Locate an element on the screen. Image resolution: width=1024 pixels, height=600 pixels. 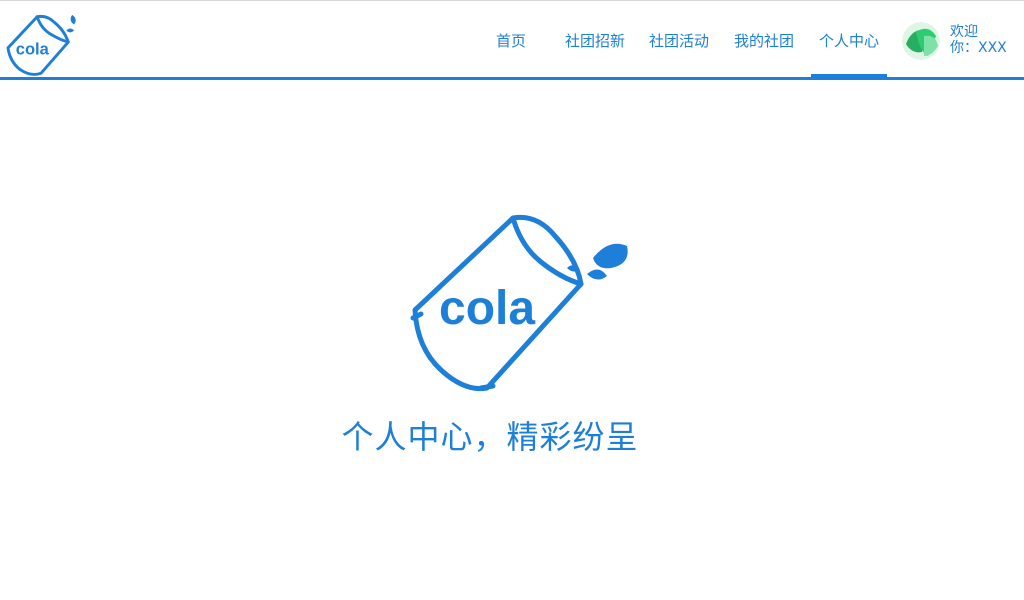
cola-hero-logo-icon: cola is located at coordinates (519, 303).